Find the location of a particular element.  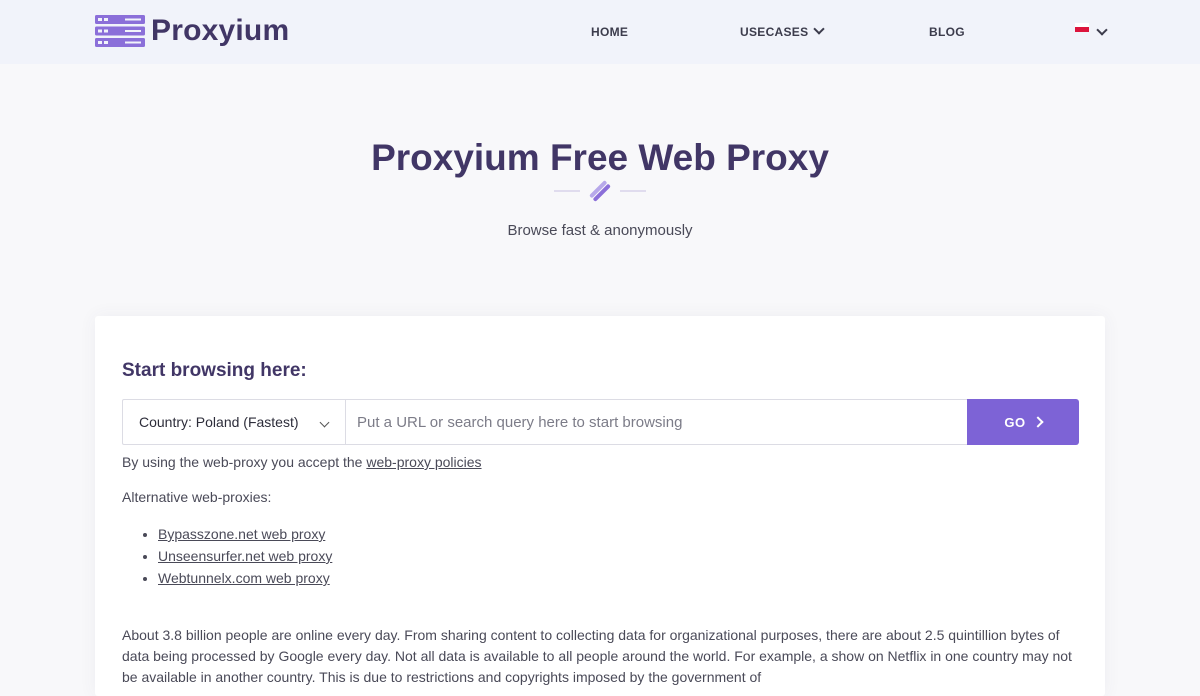

chevron-right-icon is located at coordinates (1037, 422).